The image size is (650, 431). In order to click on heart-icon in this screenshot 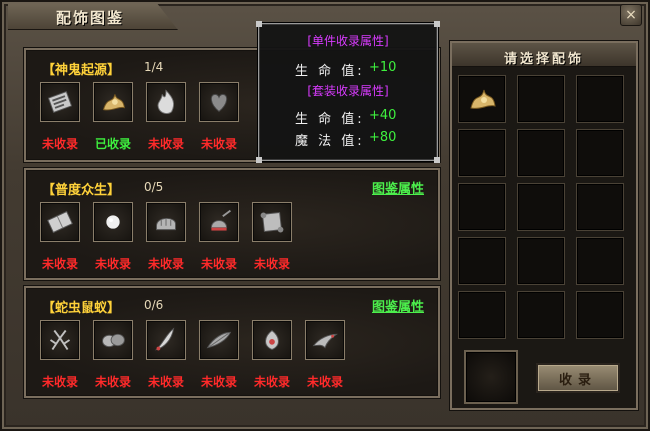, I will do `click(219, 102)`.